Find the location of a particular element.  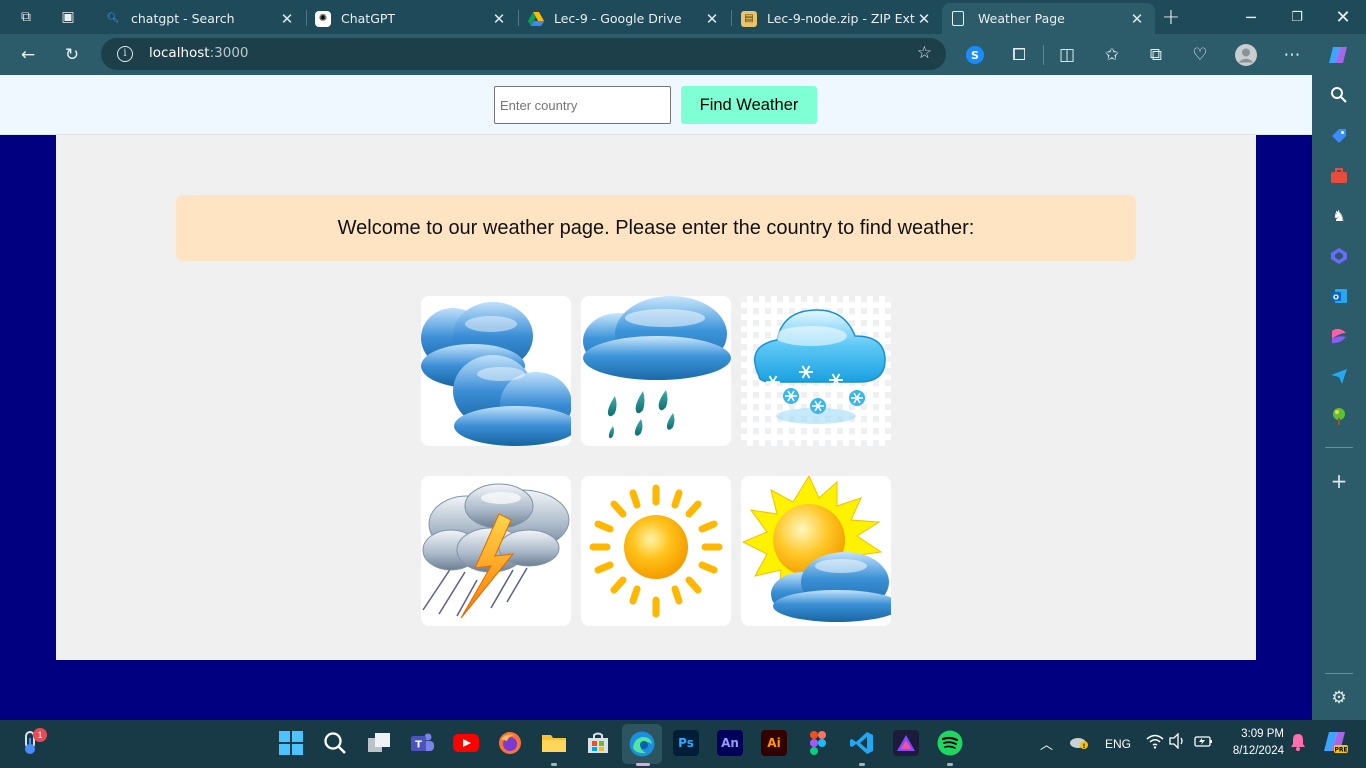

weather-tile-cloudy is located at coordinates (496, 371).